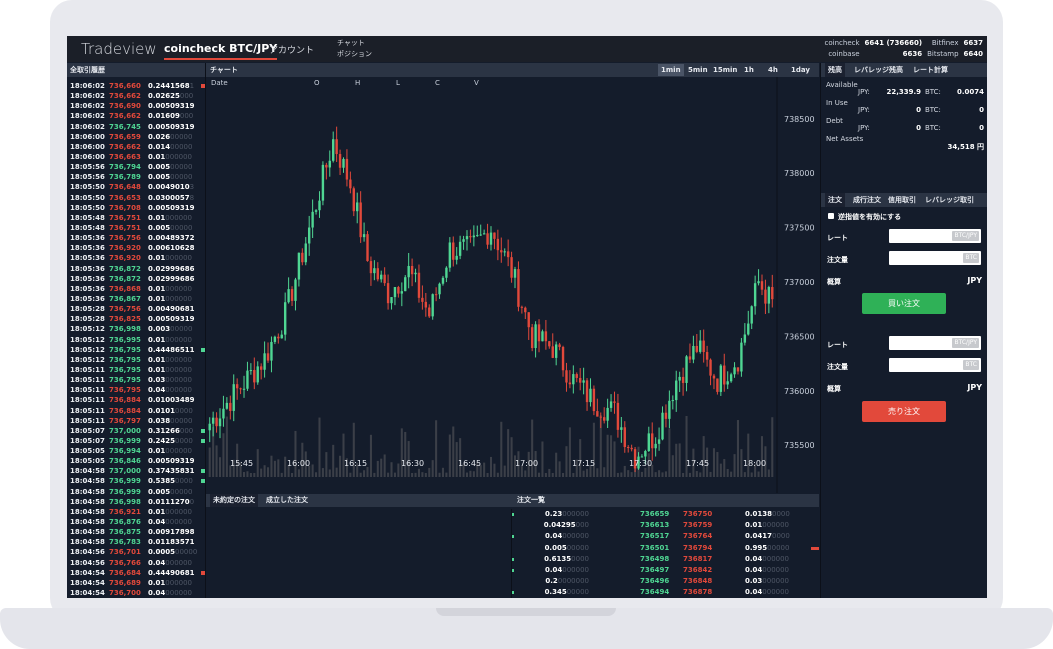 Image resolution: width=1053 pixels, height=649 pixels. What do you see at coordinates (125, 410) in the screenshot?
I see `trade-price: 736,884` at bounding box center [125, 410].